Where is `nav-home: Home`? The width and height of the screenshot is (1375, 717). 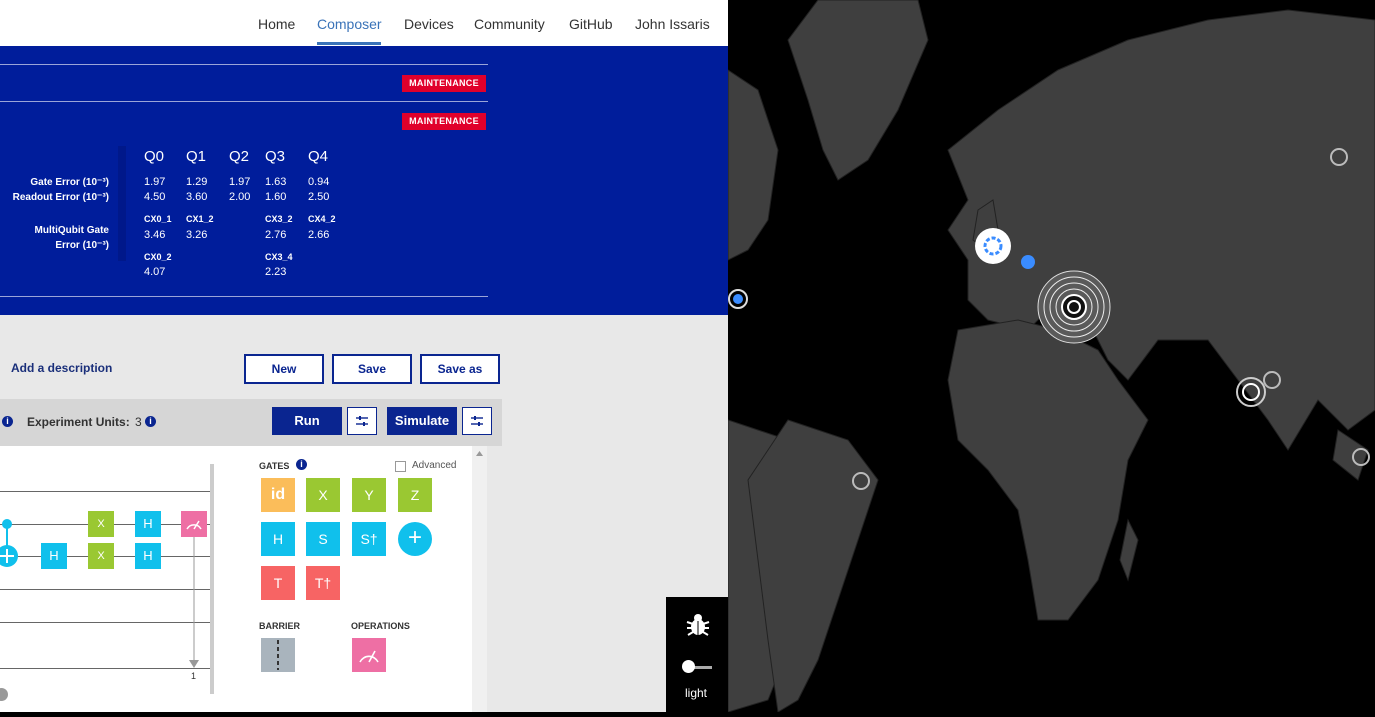
nav-home: Home is located at coordinates (276, 24).